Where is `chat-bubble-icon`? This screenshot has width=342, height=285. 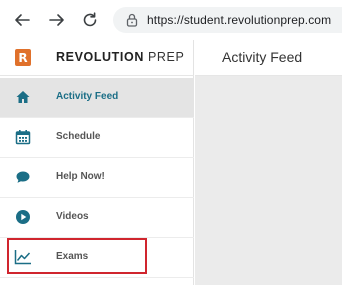
chat-bubble-icon is located at coordinates (23, 177).